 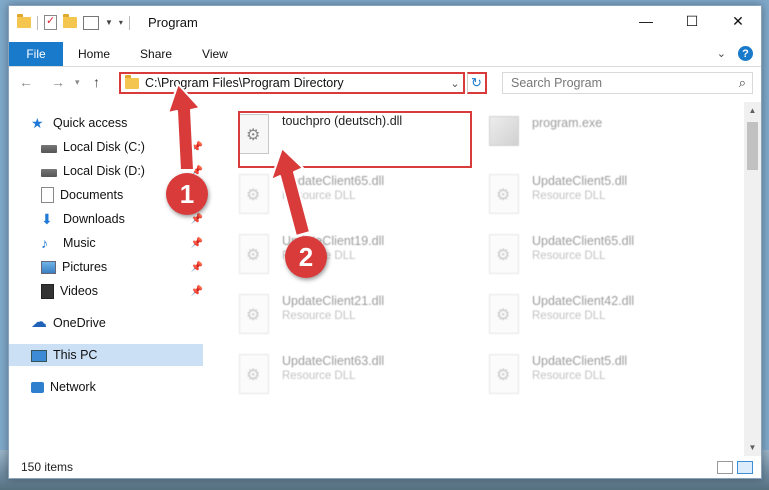 I want to click on sidebar-item-label: Network, so click(x=73, y=387).